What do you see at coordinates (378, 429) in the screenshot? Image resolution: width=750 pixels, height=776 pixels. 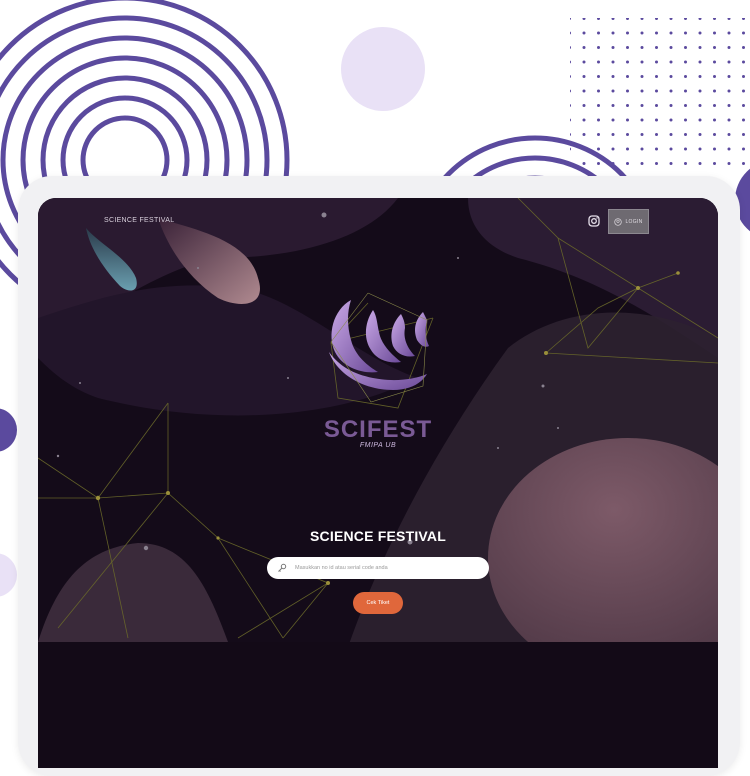 I see `logo-wordmark: SCIFEST` at bounding box center [378, 429].